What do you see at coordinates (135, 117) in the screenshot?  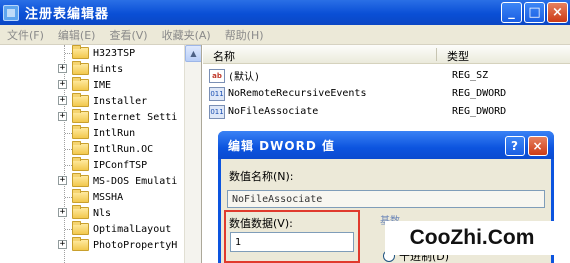 I see `tree-item-label: Internet Setti` at bounding box center [135, 117].